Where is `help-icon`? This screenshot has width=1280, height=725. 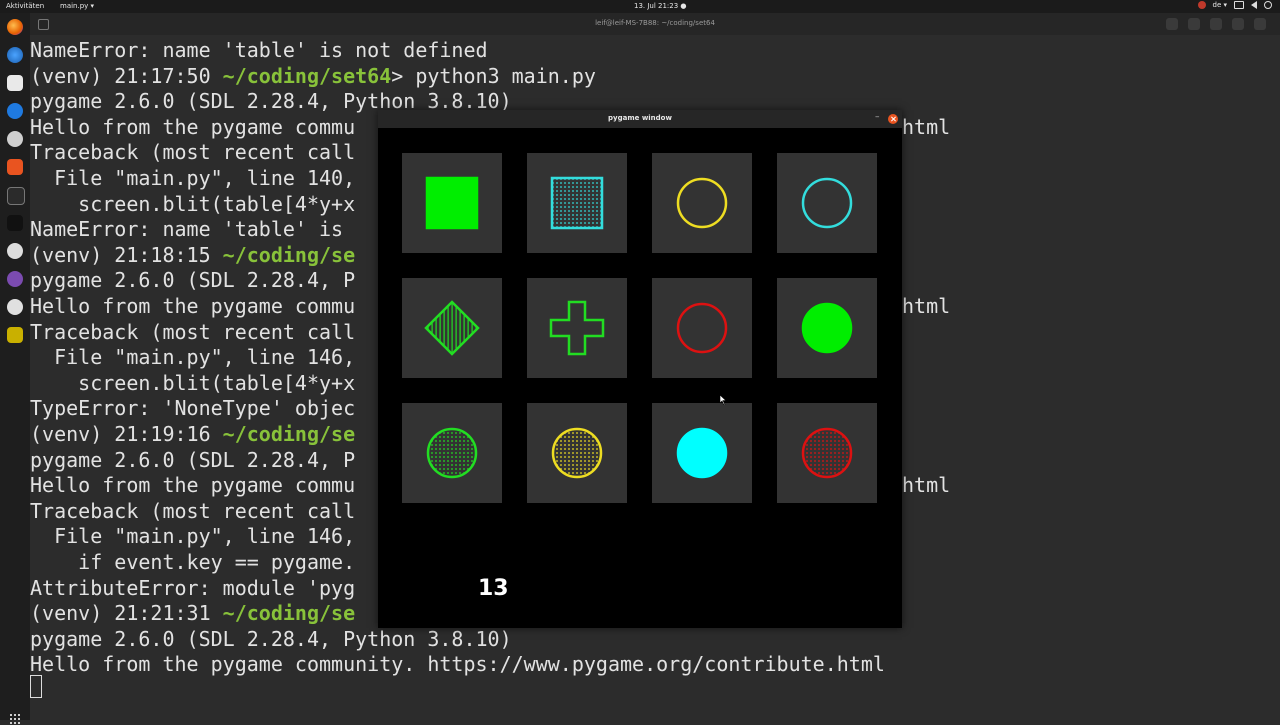
help-icon is located at coordinates (15, 111).